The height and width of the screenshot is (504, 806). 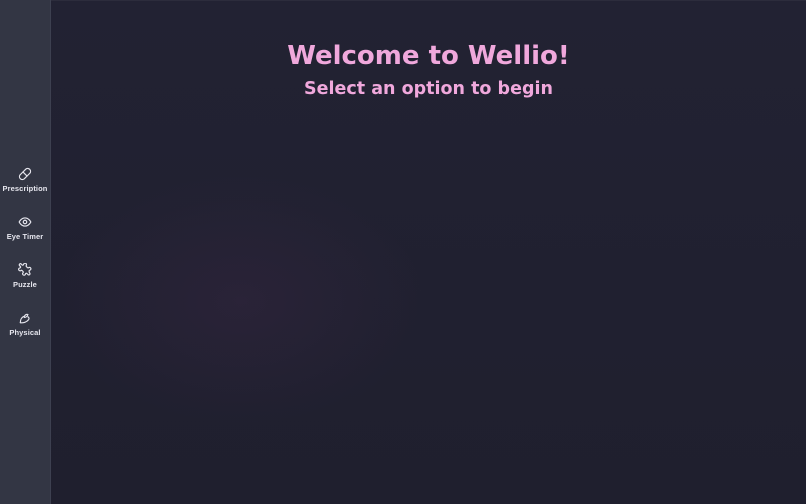 I want to click on sidebar-item-label: Physical, so click(x=25, y=332).